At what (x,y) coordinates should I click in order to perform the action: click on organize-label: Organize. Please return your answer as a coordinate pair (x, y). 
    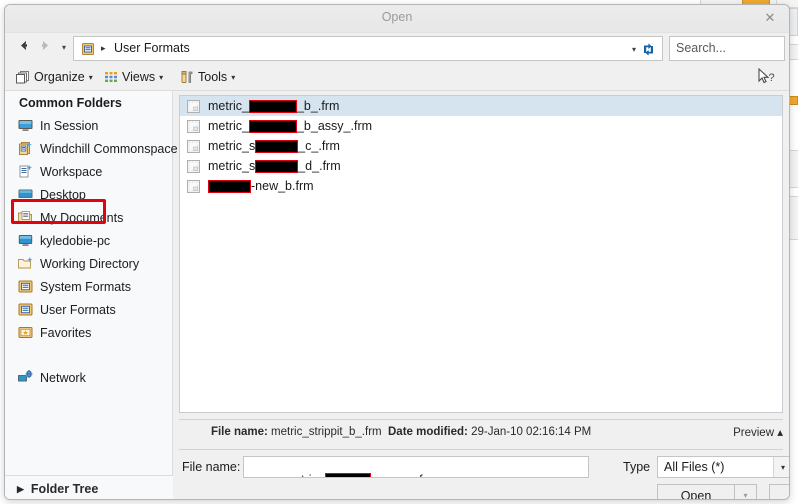
    Looking at the image, I should click on (59, 77).